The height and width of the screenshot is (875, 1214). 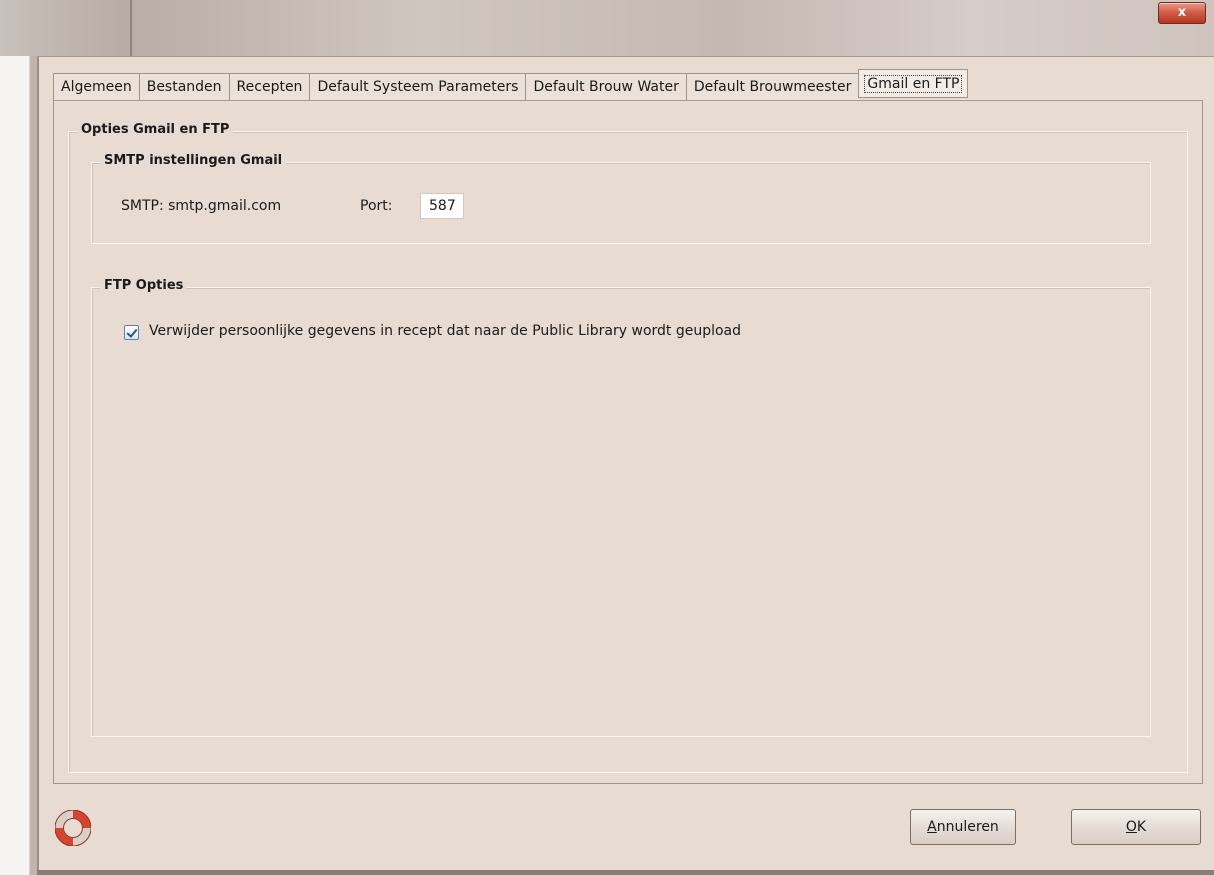 I want to click on ftp-group-legend: FTP Opties, so click(x=144, y=285).